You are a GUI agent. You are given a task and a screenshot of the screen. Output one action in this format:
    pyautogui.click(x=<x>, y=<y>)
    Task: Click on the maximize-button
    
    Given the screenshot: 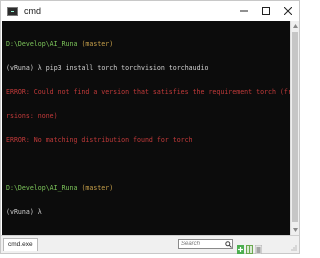 What is the action you would take?
    pyautogui.click(x=266, y=11)
    